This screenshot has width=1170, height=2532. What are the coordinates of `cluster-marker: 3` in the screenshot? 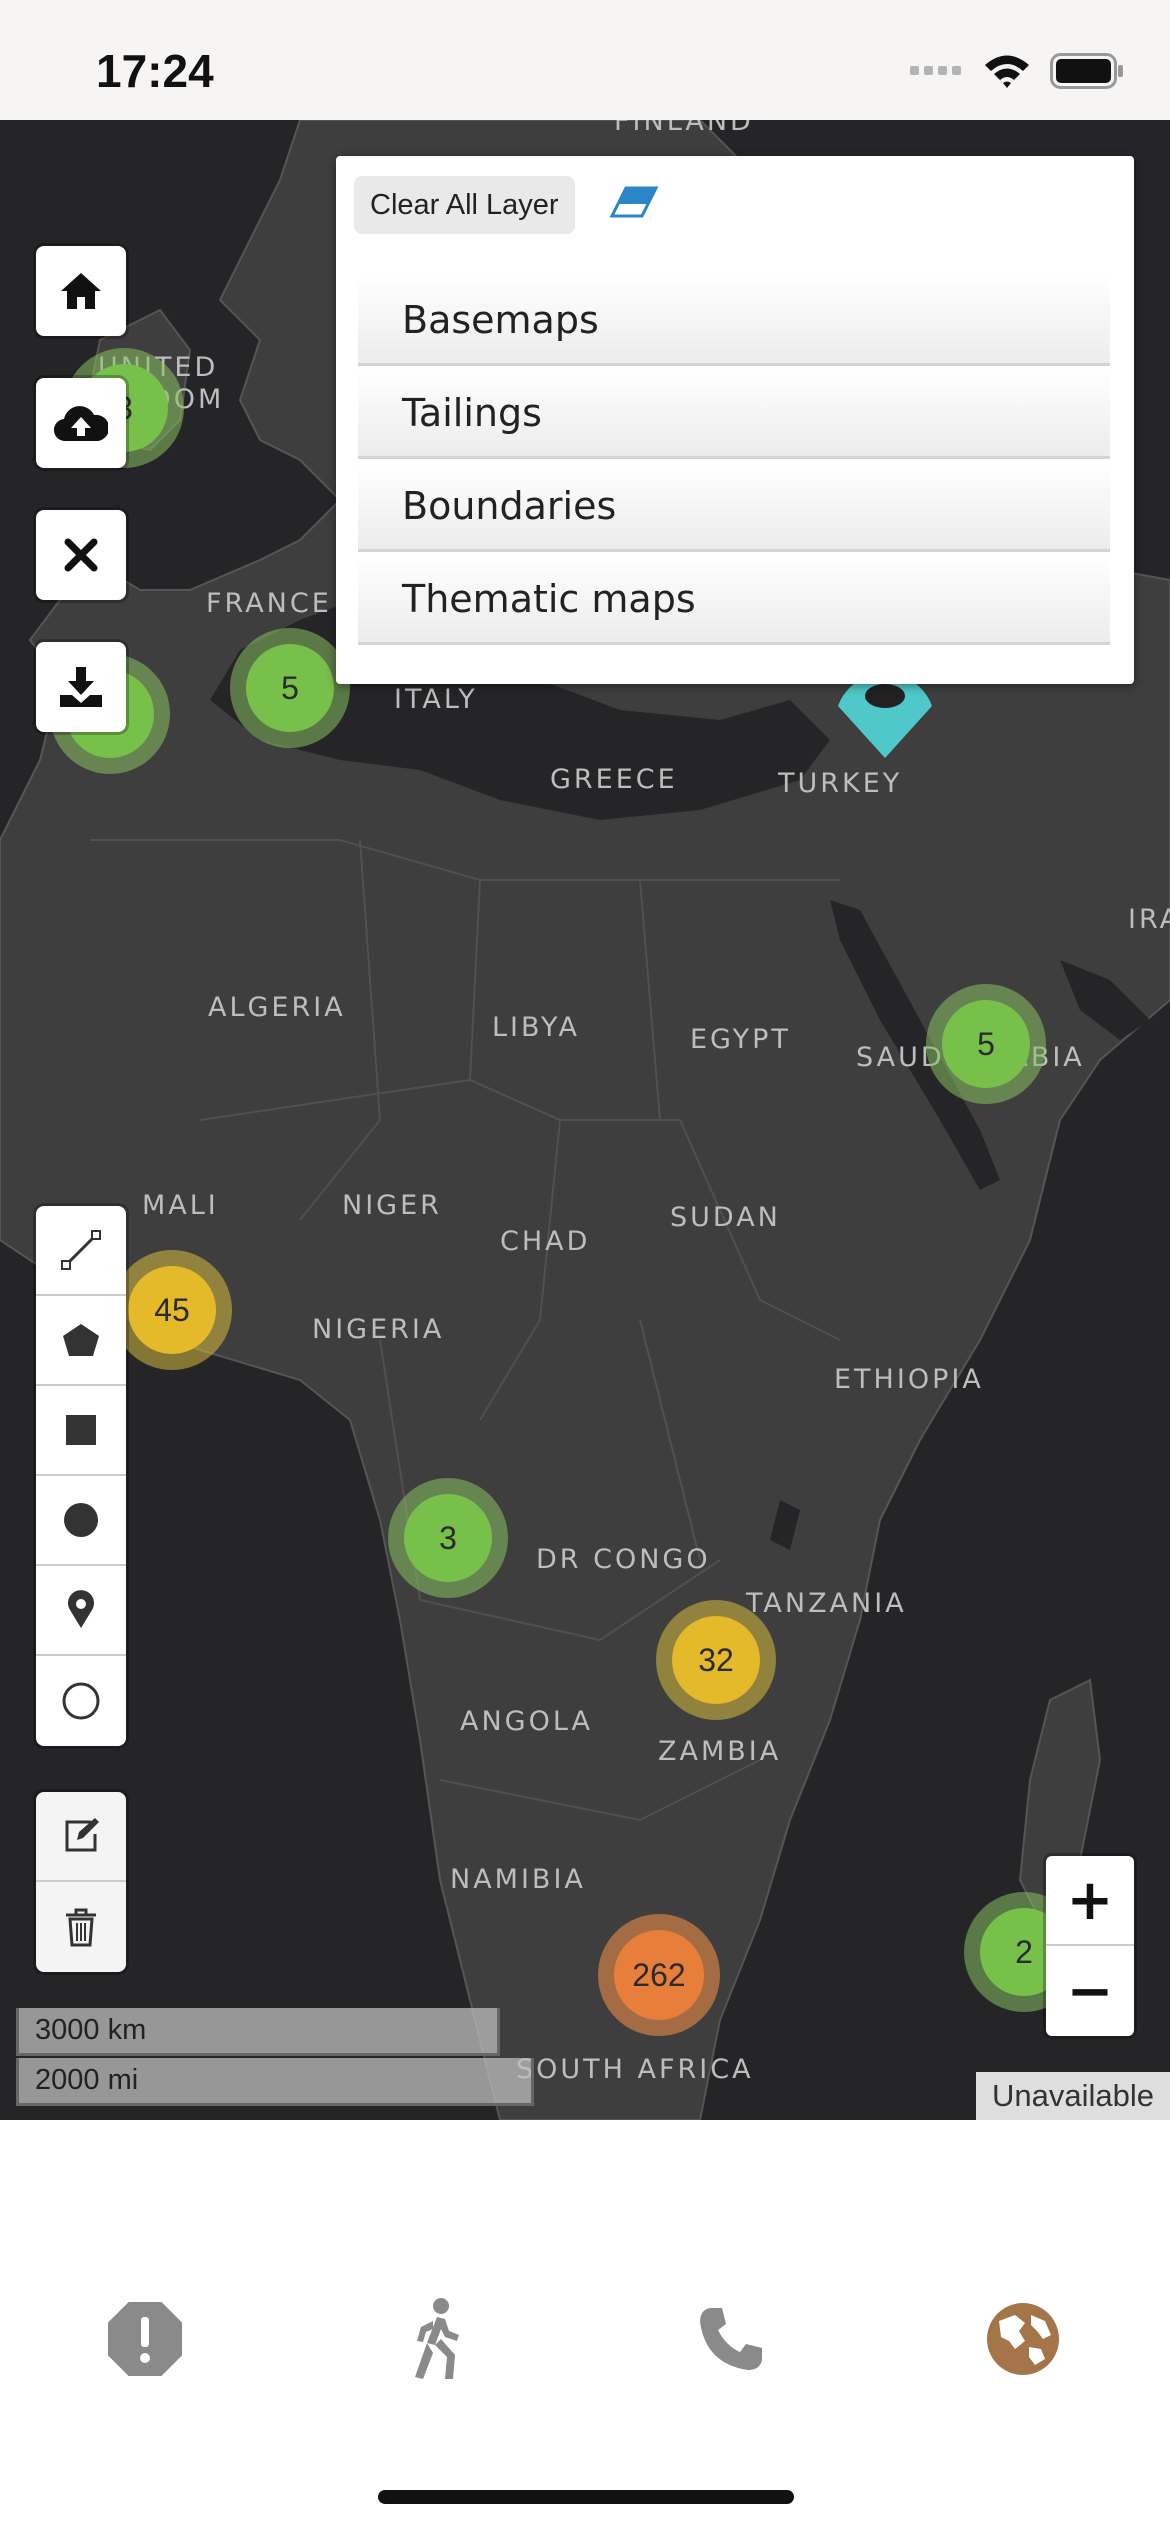 It's located at (448, 1538).